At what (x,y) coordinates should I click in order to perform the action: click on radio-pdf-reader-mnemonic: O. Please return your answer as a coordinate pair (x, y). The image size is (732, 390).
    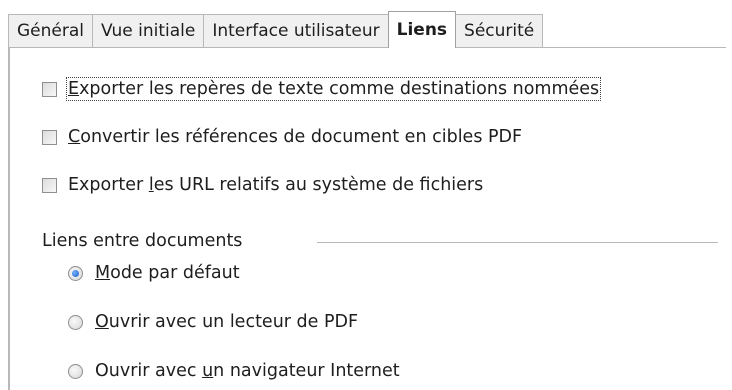
    Looking at the image, I should click on (102, 322).